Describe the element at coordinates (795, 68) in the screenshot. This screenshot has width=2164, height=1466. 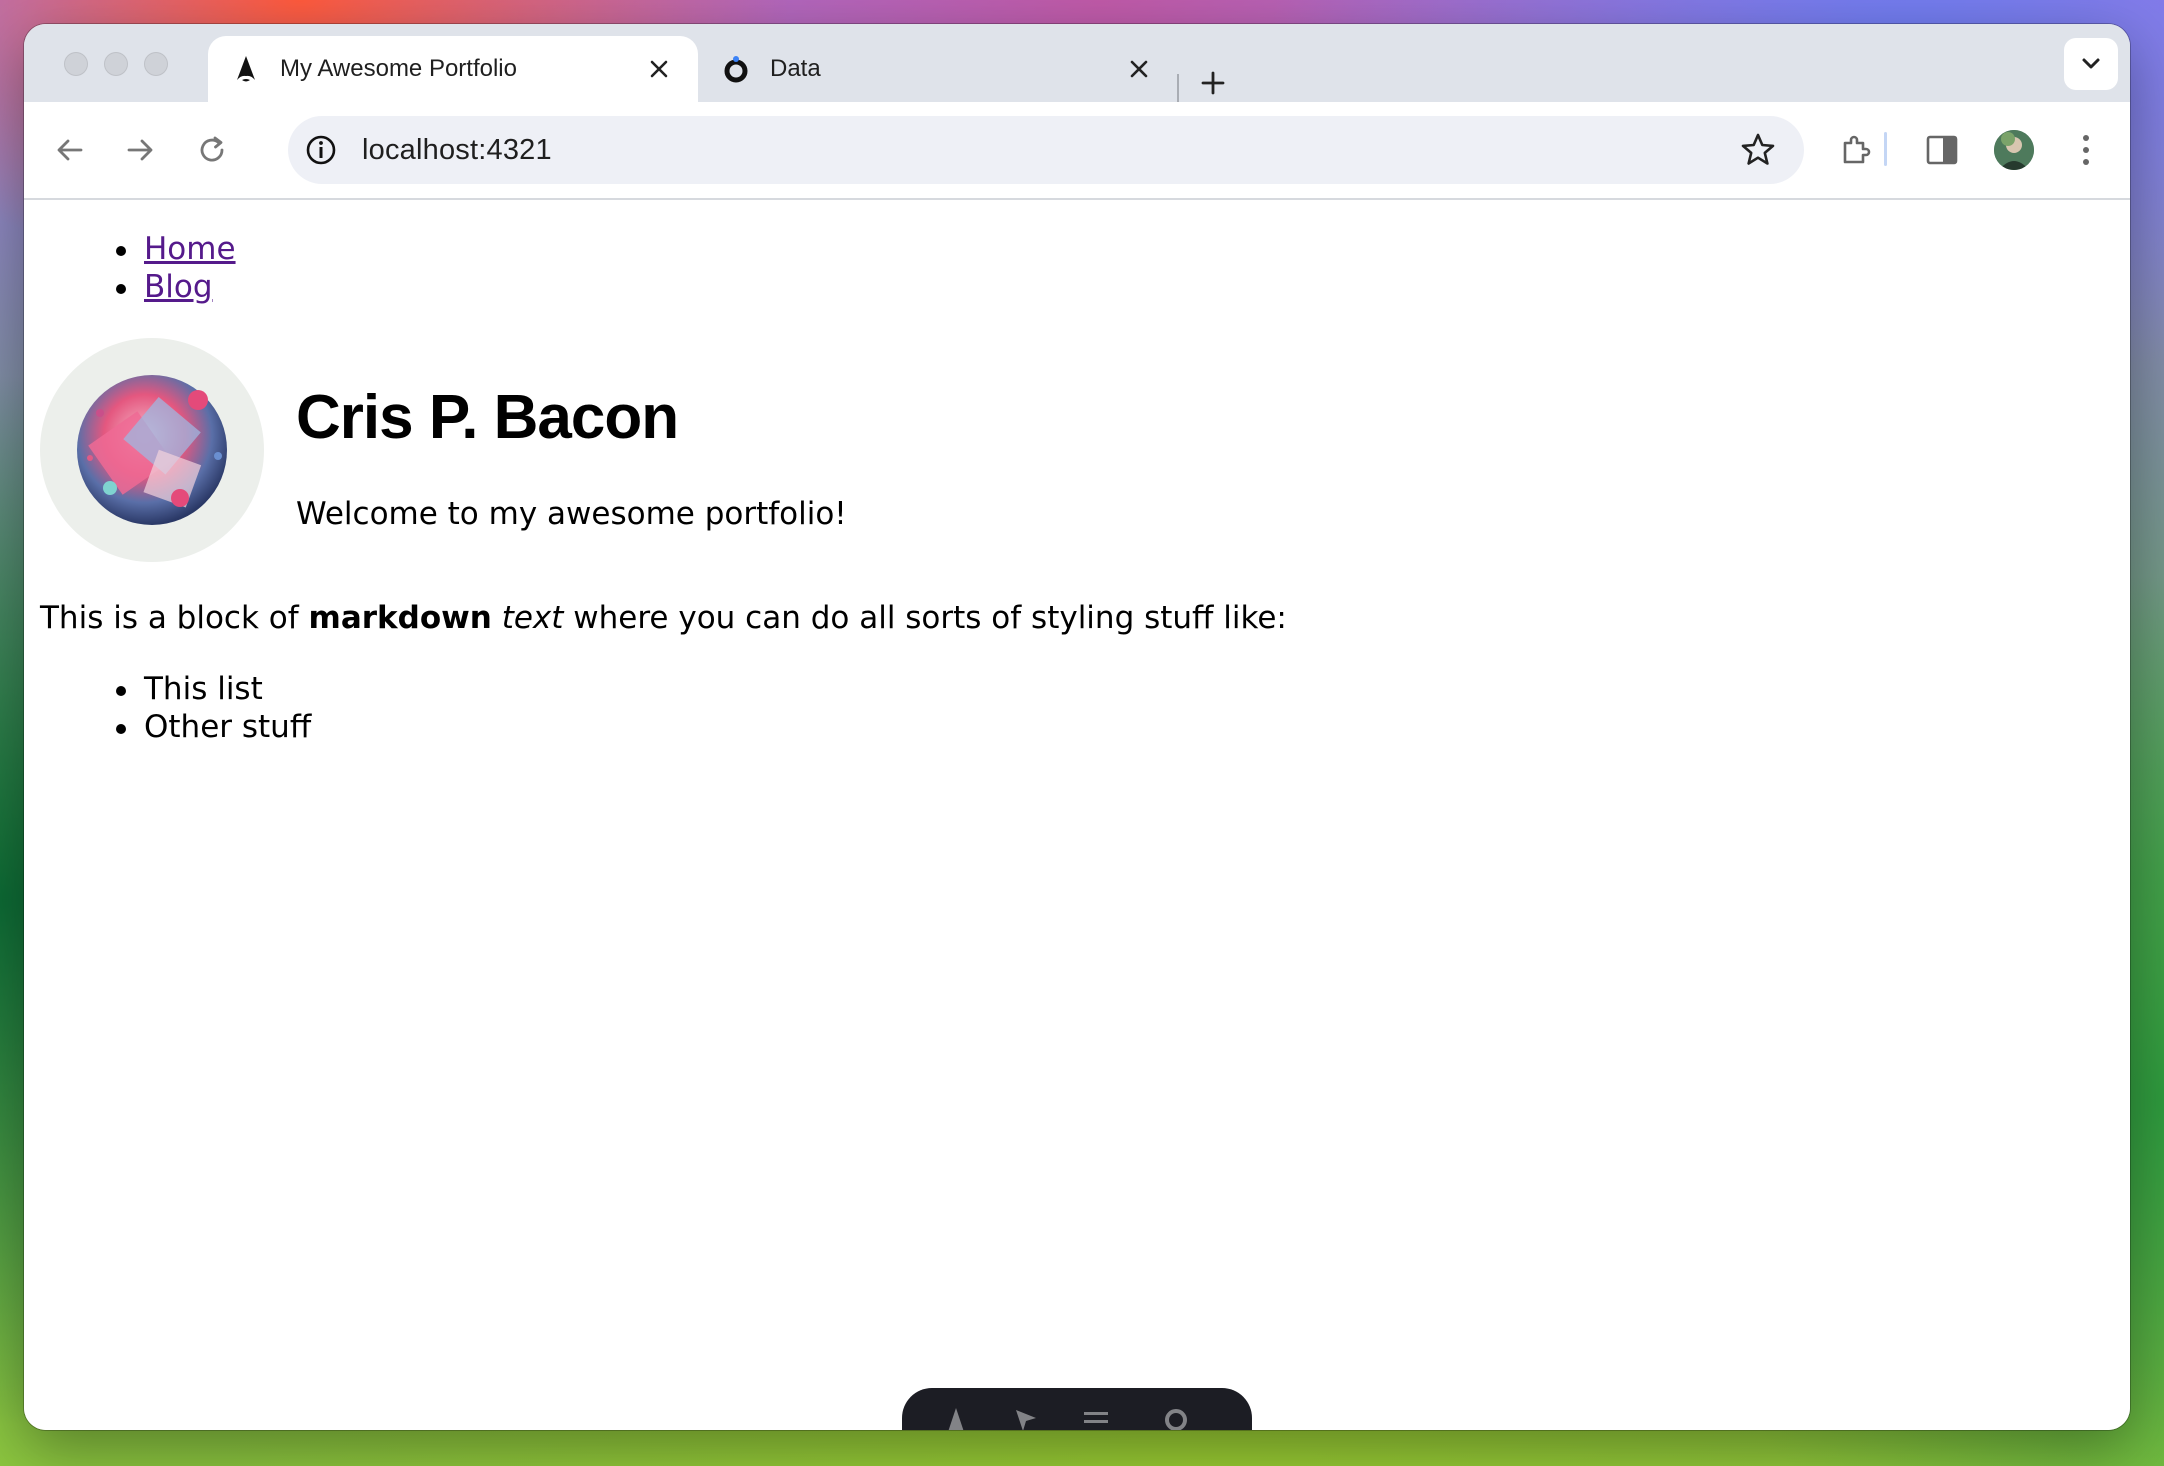
I see `tab-title: Data` at that location.